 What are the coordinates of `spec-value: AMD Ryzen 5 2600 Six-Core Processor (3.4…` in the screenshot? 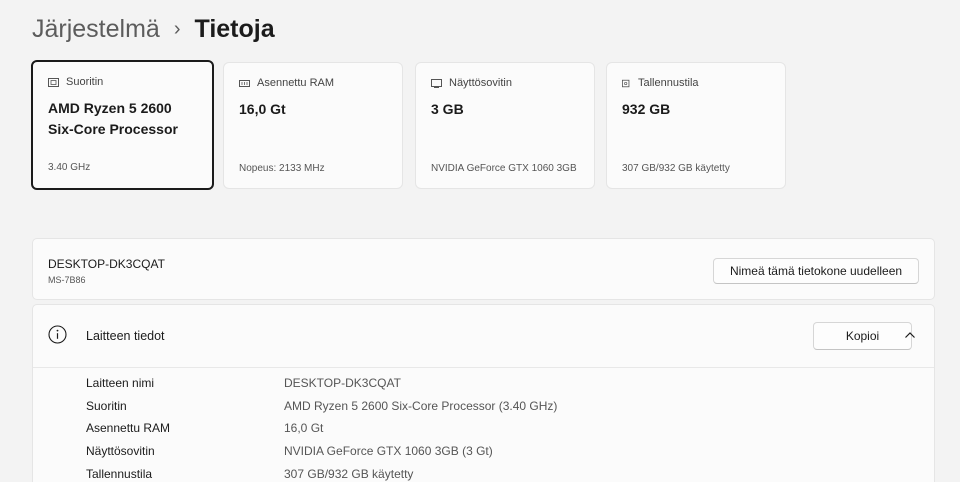 It's located at (421, 406).